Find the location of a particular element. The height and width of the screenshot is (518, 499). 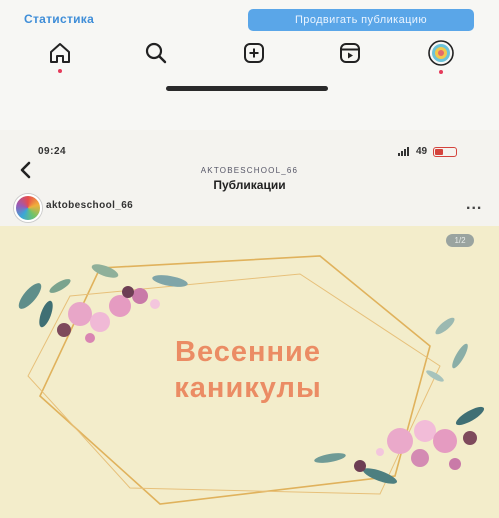

status-time: 09:24 is located at coordinates (52, 151).